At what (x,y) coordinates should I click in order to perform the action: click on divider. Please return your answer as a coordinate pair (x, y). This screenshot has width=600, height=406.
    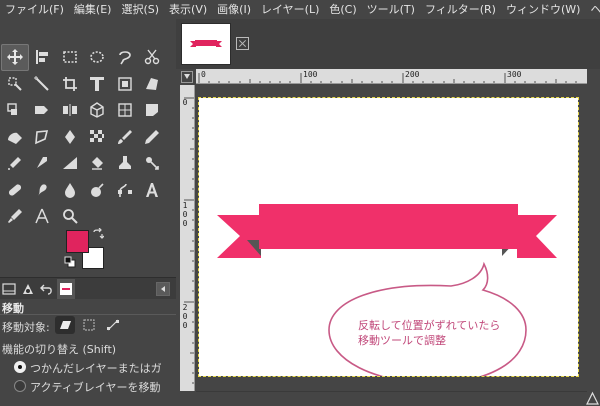
    Looking at the image, I should click on (88, 314).